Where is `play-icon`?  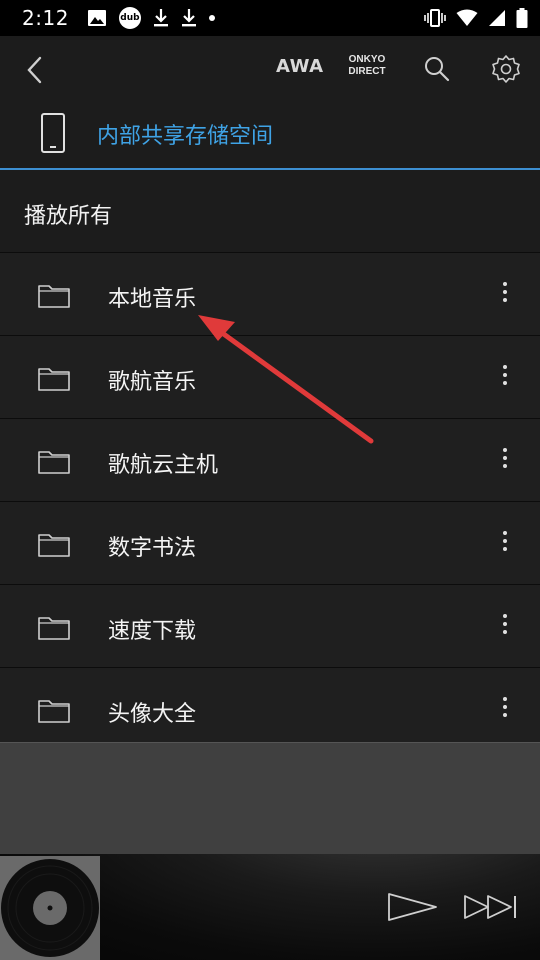 play-icon is located at coordinates (412, 907).